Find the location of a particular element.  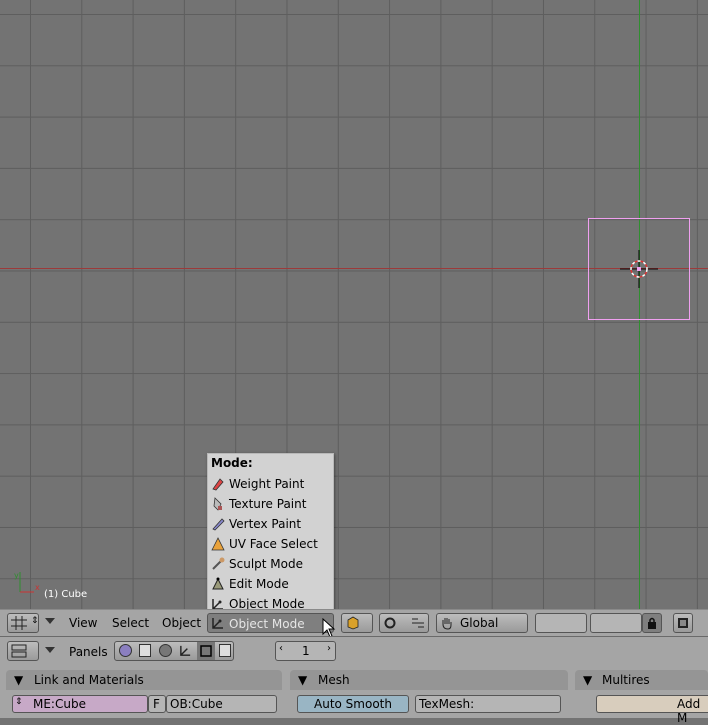

auto-smooth-toggle: Auto Smooth is located at coordinates (353, 704).